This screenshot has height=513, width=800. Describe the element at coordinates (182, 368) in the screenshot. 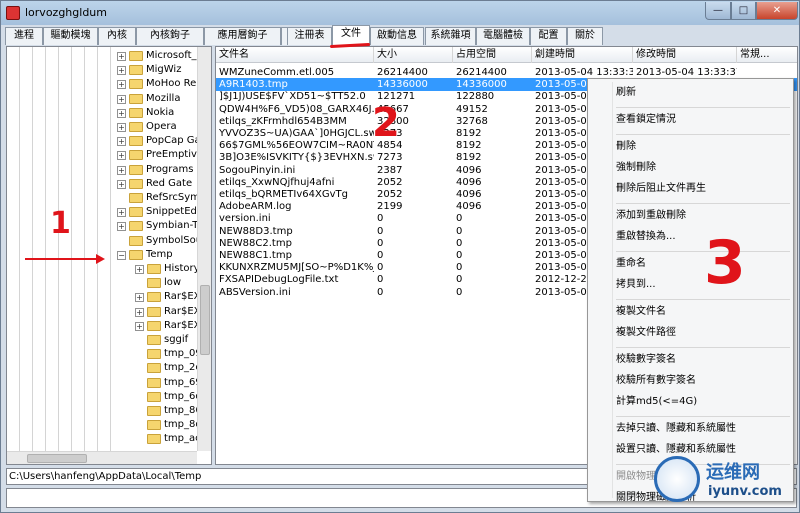

I see `tree-item-label: tmp_2c` at that location.